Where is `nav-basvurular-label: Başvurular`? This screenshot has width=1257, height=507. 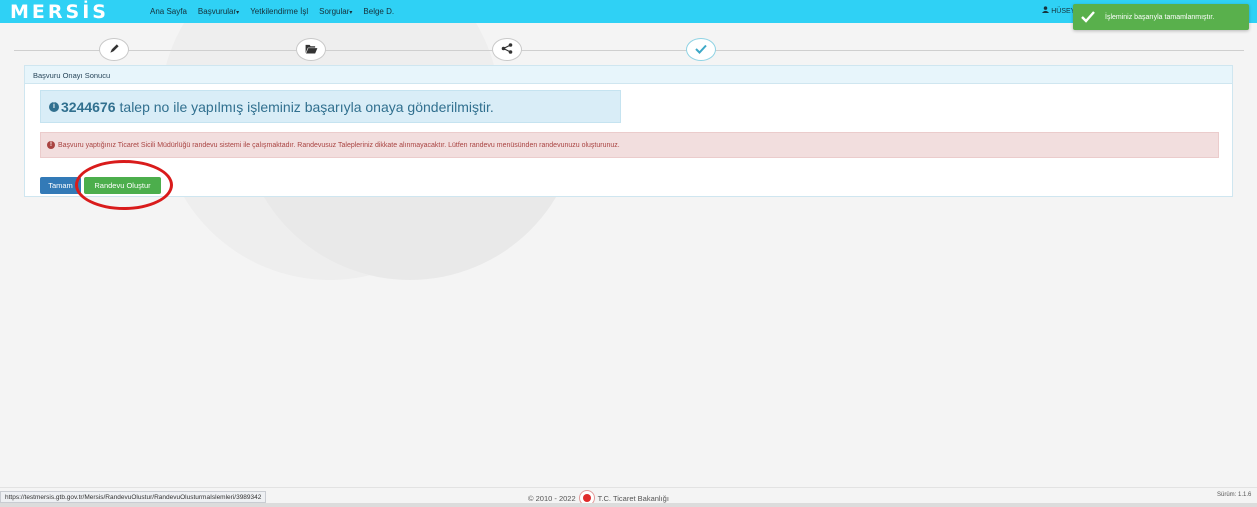
nav-basvurular-label: Başvurular is located at coordinates (217, 11).